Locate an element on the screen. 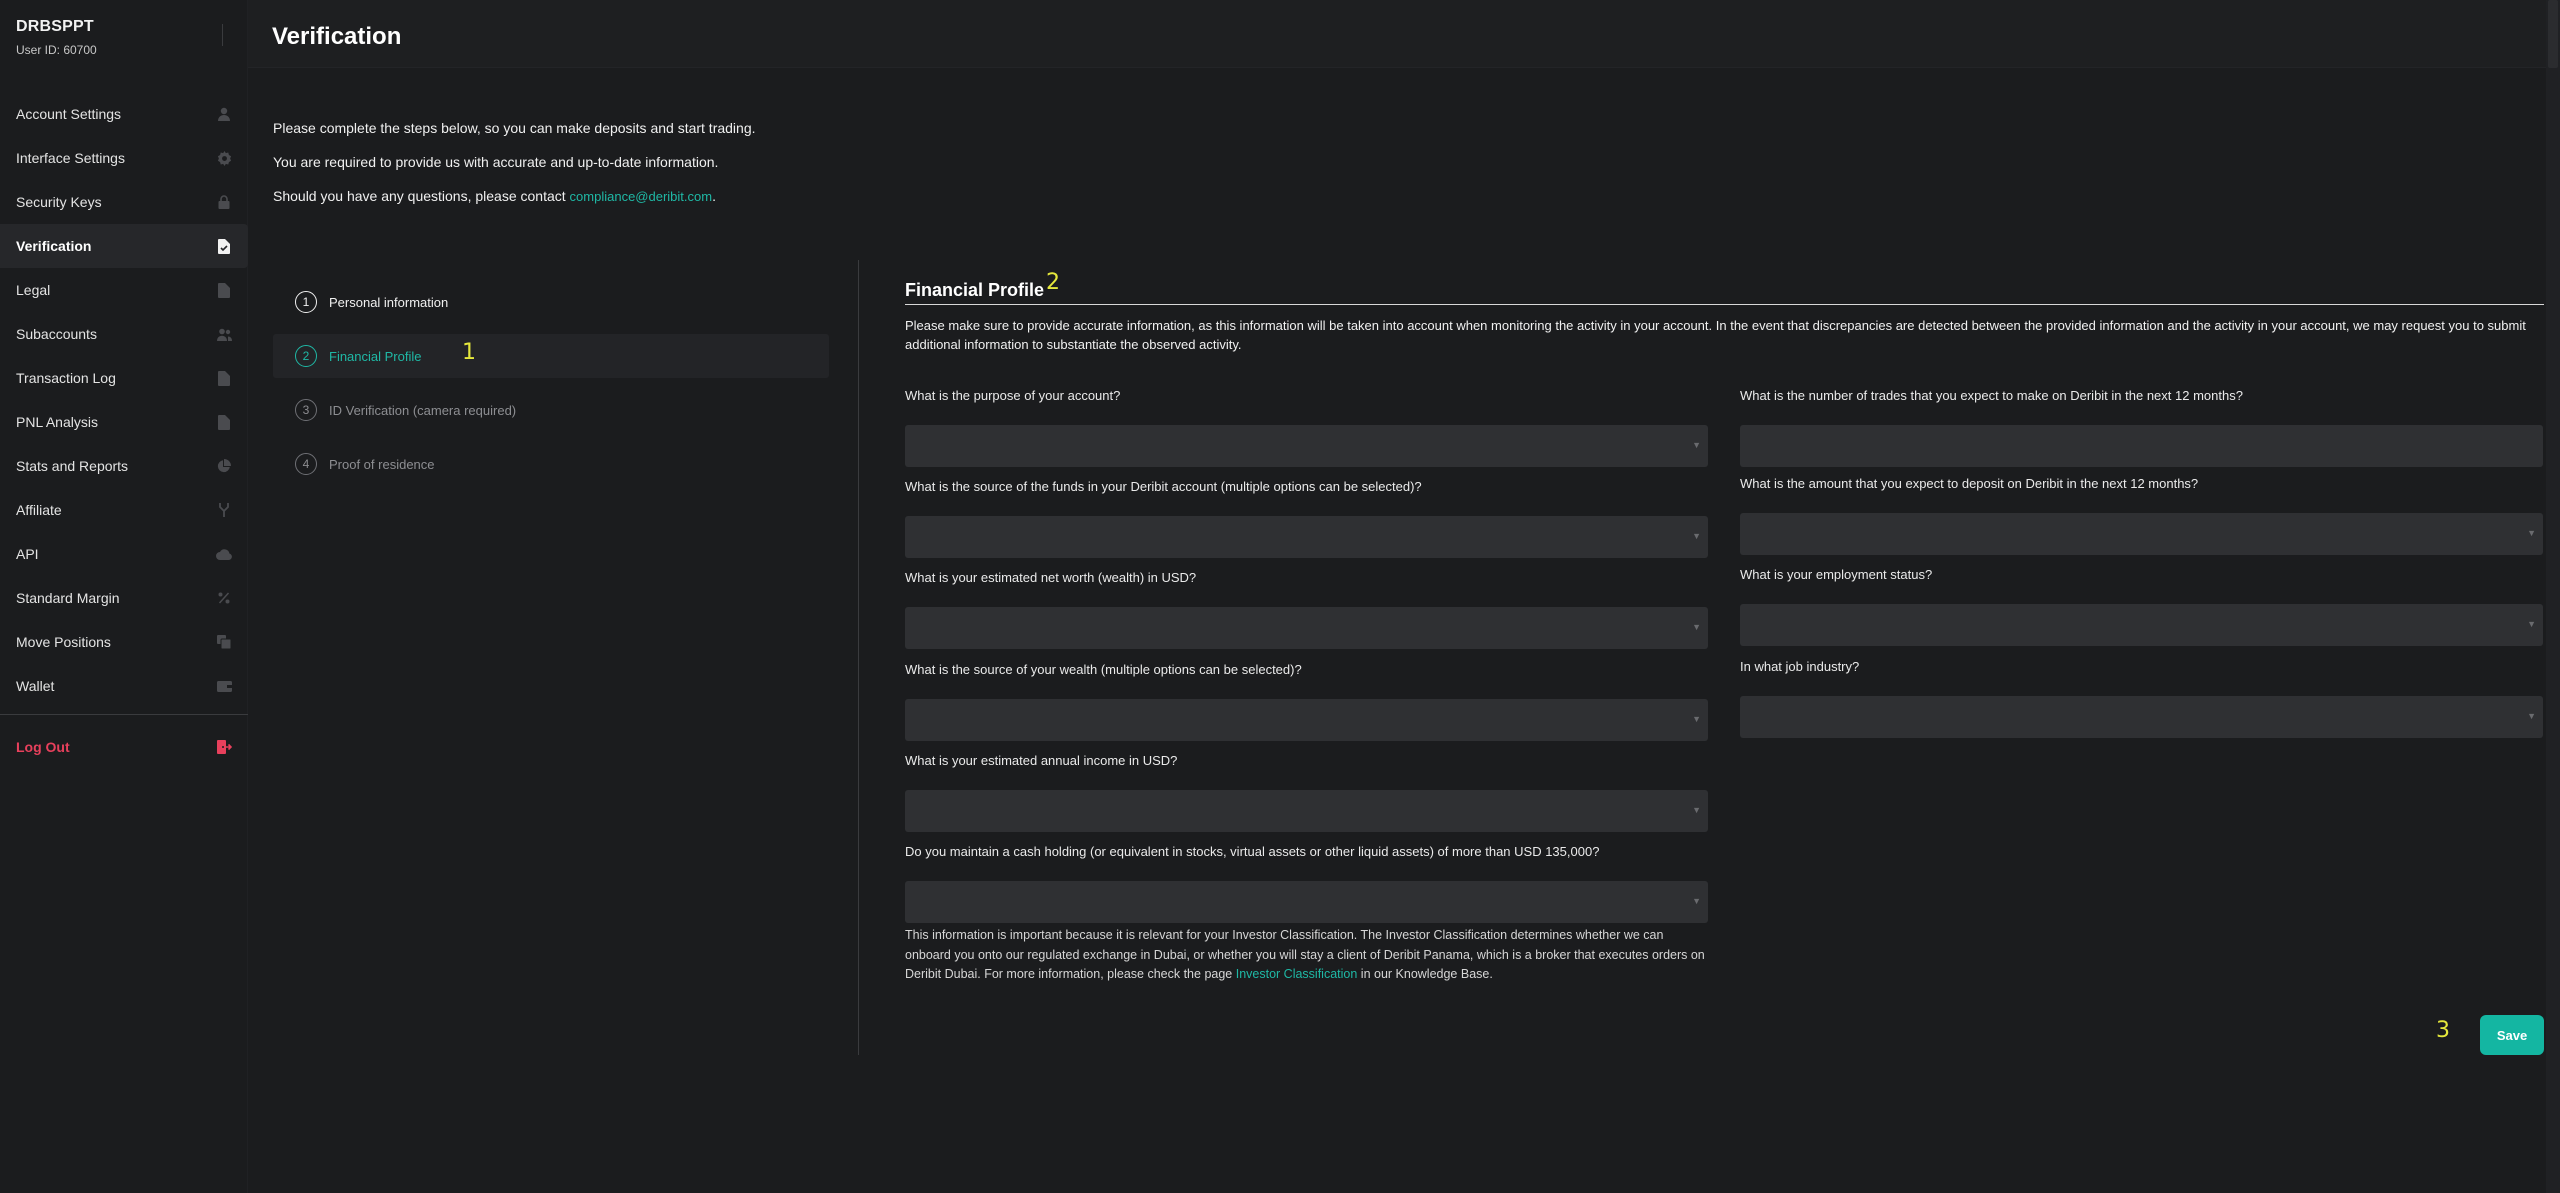 This screenshot has width=2560, height=1193. page-title: Verification is located at coordinates (337, 36).